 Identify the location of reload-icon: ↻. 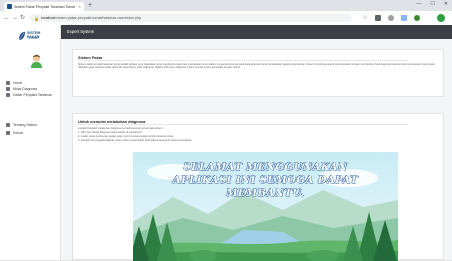
(22, 18).